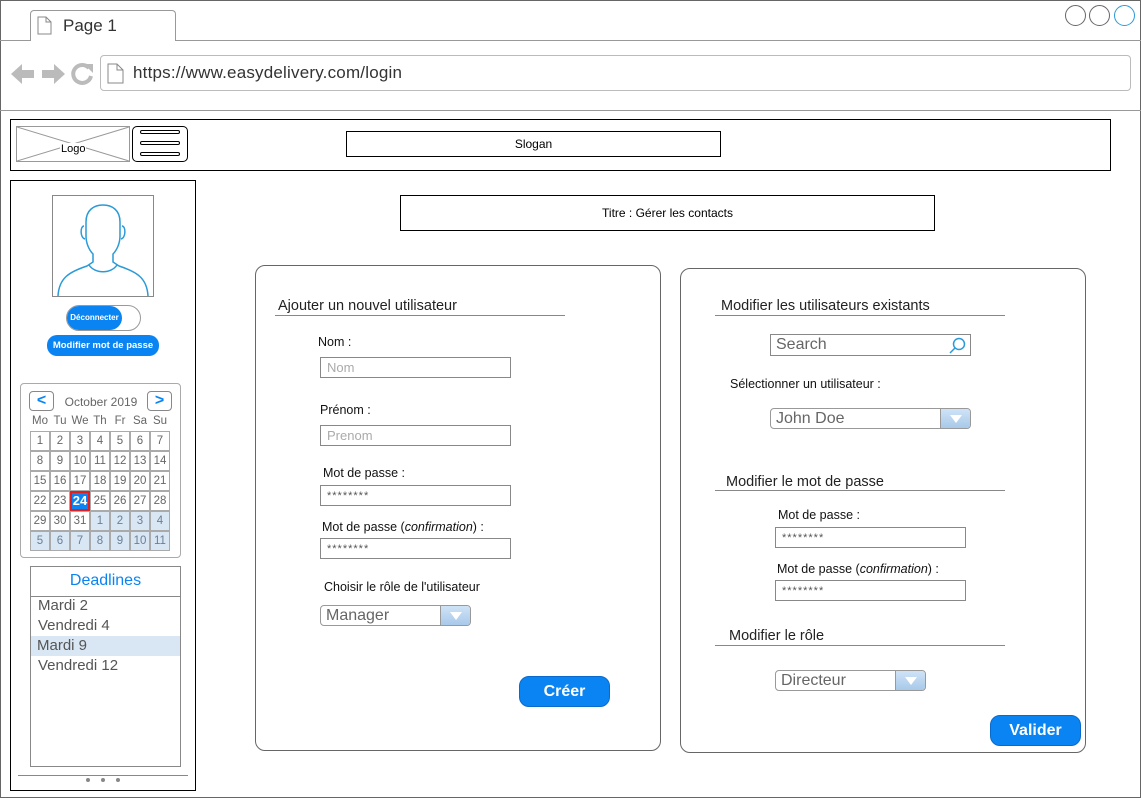  I want to click on password-section-title: Modifier le mot de passe, so click(805, 482).